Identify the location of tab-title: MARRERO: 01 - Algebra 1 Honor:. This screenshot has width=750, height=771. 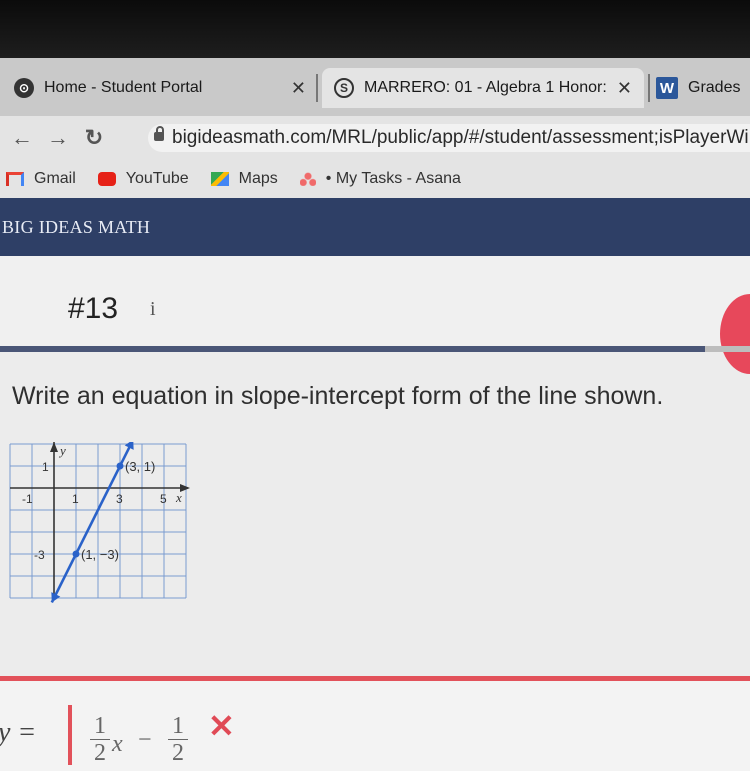
(485, 87).